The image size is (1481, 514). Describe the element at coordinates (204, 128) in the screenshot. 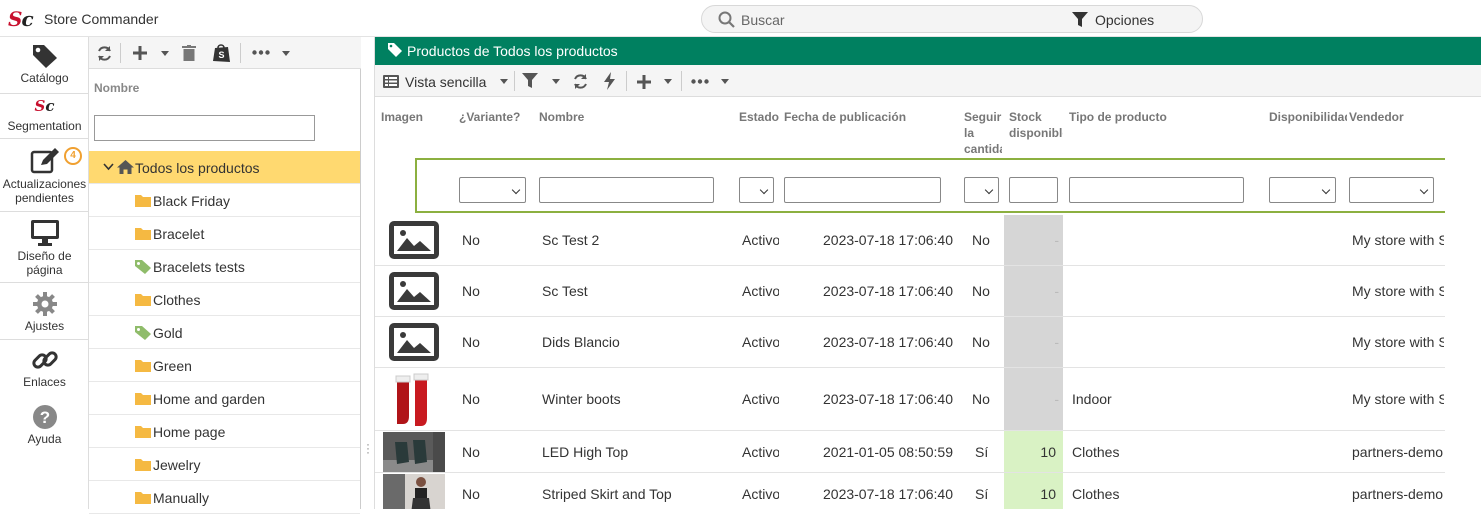

I see `category-filter-input` at that location.